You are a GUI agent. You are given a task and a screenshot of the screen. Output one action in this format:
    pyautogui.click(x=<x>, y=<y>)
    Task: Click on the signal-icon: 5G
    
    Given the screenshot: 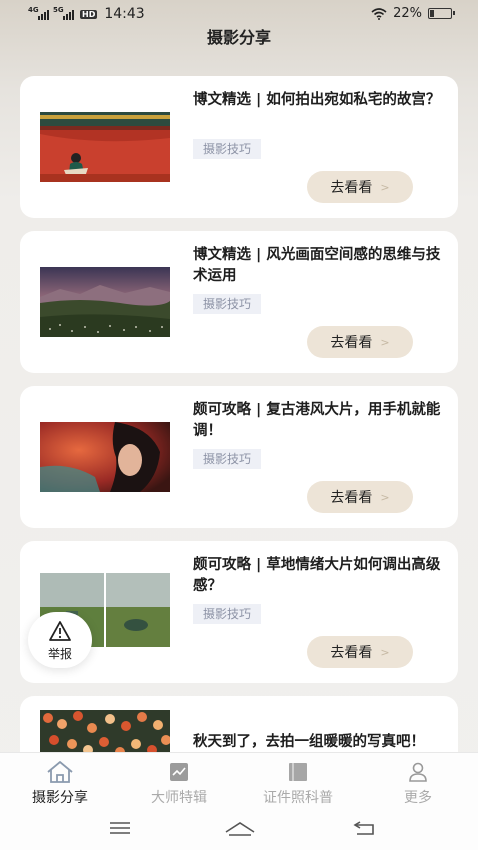 What is the action you would take?
    pyautogui.click(x=63, y=13)
    